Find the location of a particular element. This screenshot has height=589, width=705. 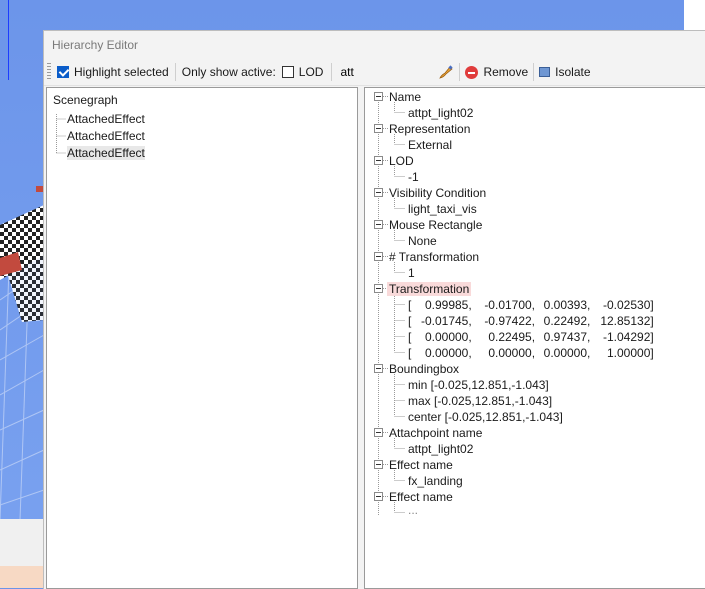

viewport-edge is located at coordinates (694, 15).